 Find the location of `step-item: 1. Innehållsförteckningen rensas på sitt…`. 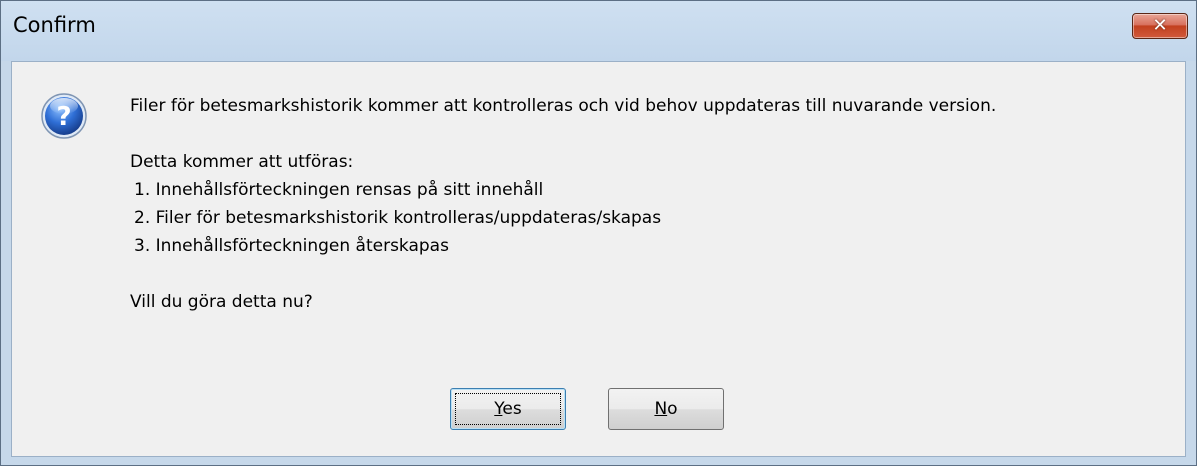

step-item: 1. Innehållsförteckningen rensas på sitt… is located at coordinates (339, 190).